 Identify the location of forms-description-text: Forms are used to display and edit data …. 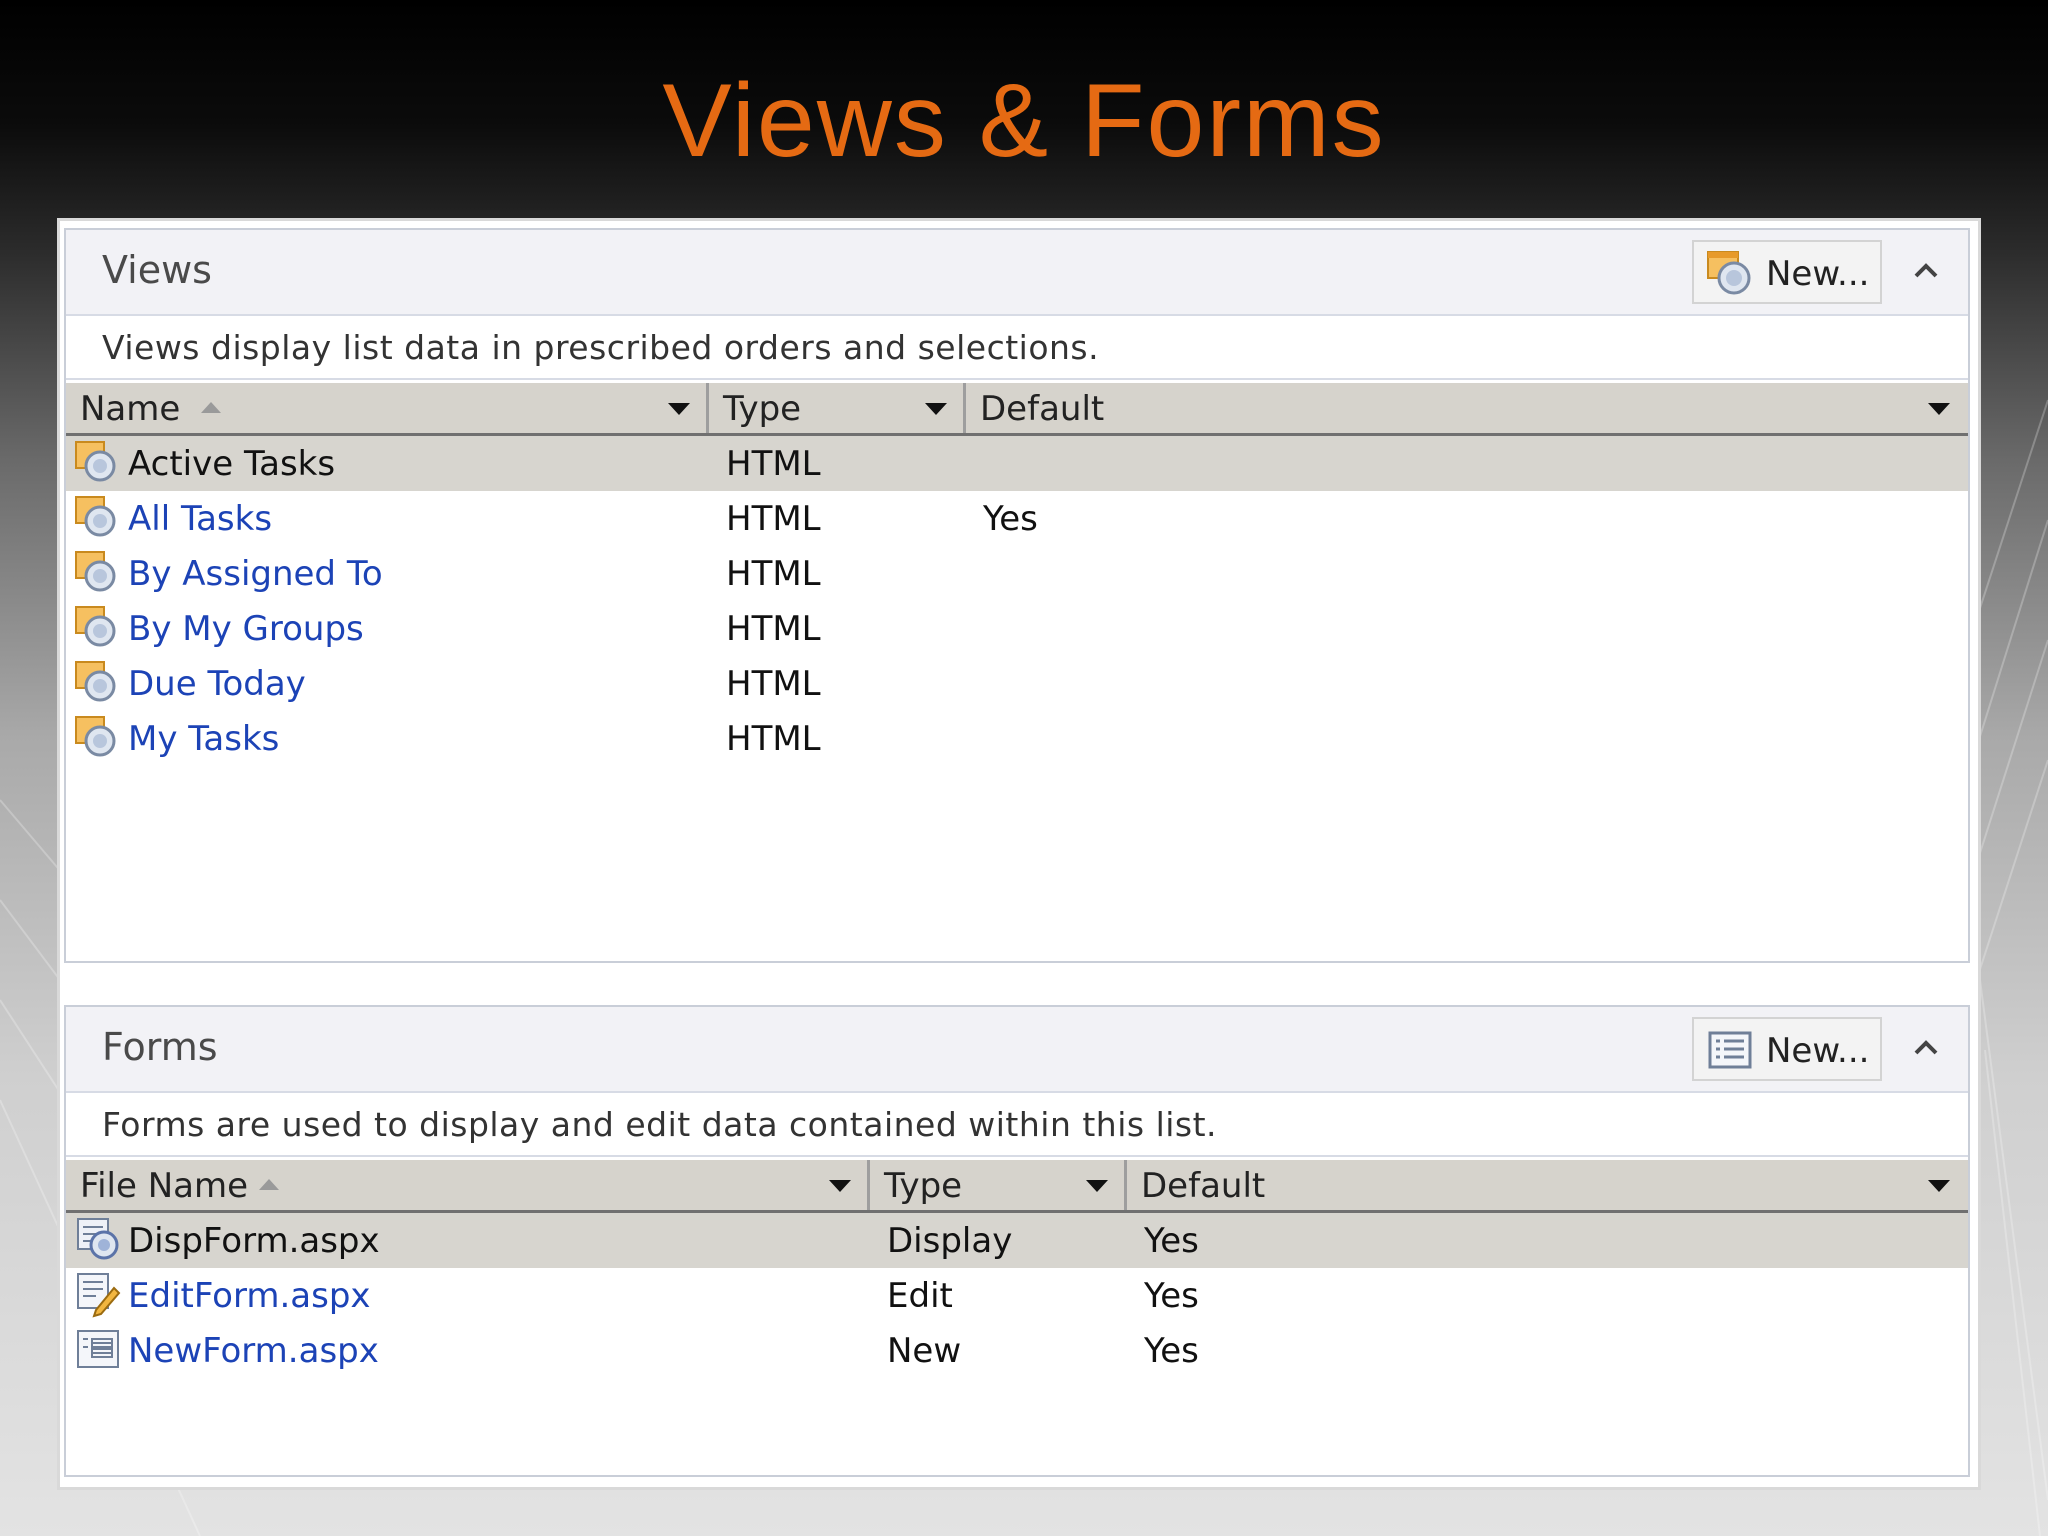
(660, 1124).